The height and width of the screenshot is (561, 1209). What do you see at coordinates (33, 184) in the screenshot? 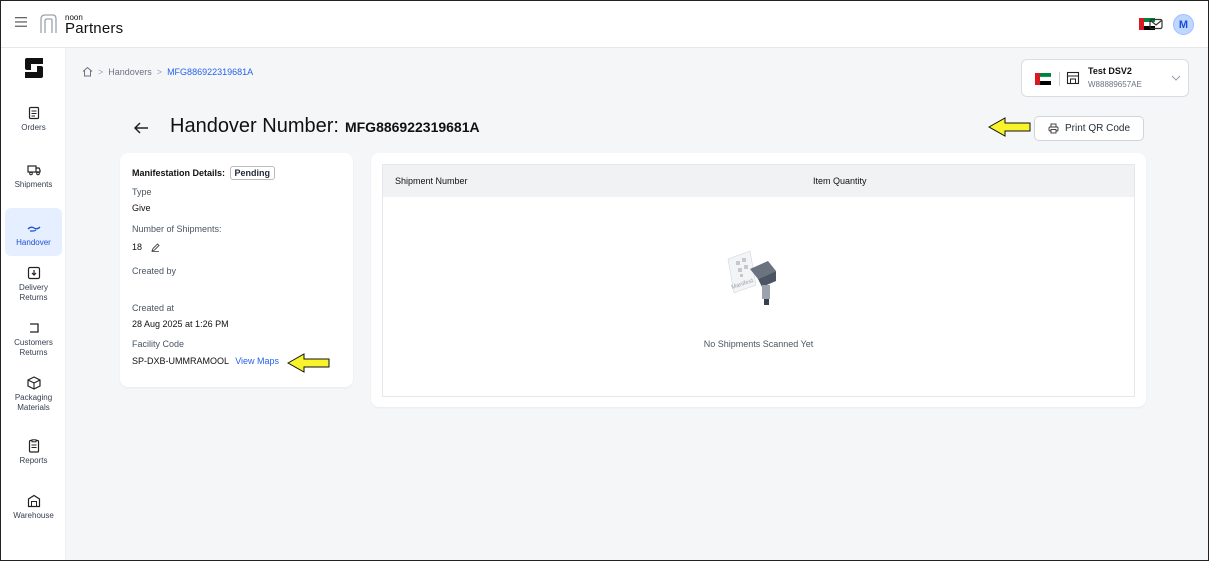
I see `sidebar-item-label: Shipments` at bounding box center [33, 184].